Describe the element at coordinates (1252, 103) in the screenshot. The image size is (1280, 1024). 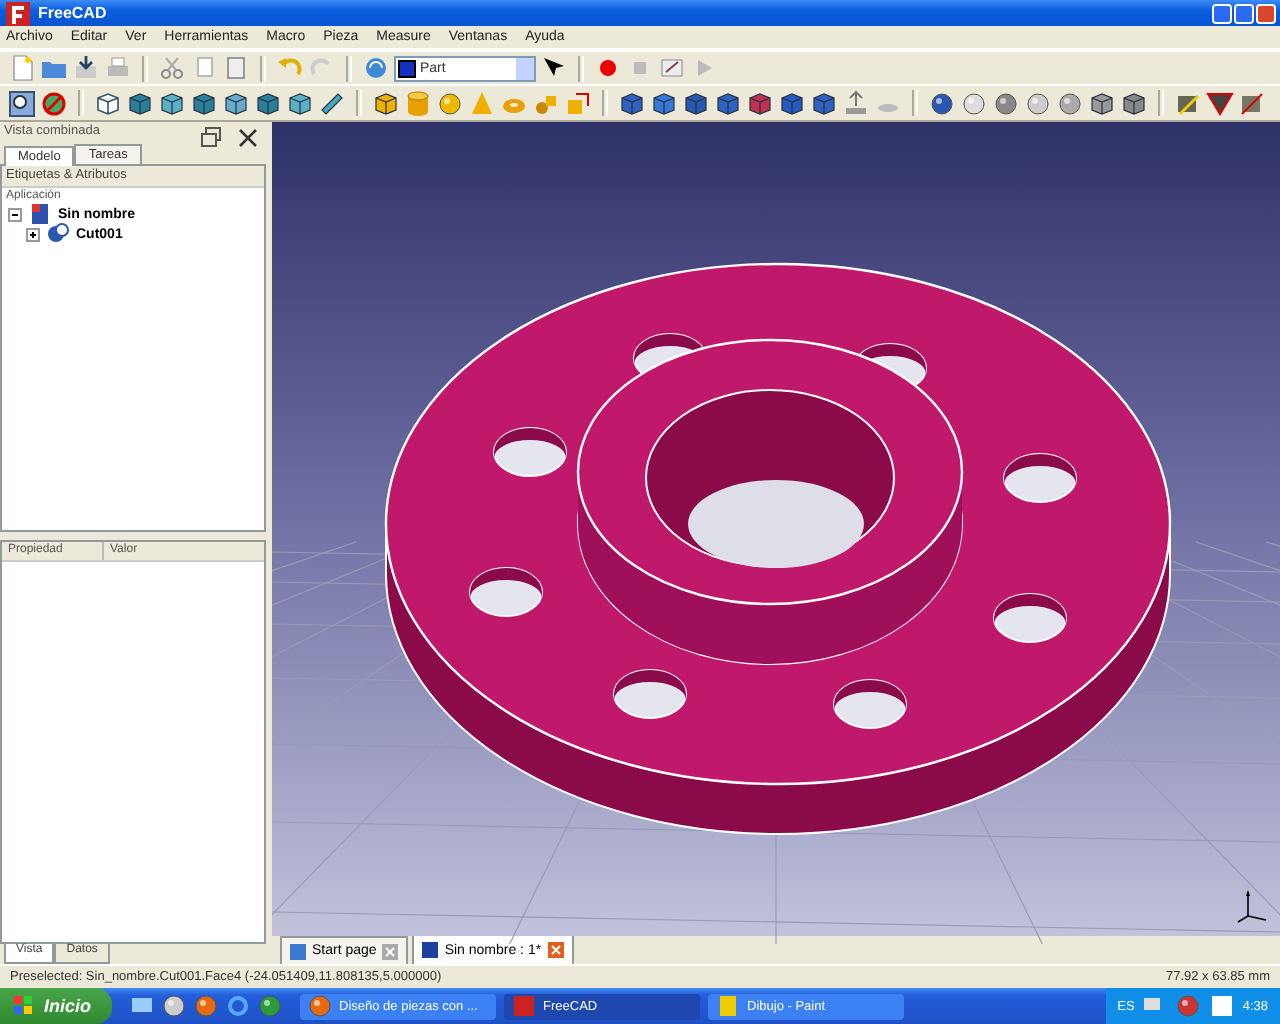
I see `measure-clear-icon` at that location.